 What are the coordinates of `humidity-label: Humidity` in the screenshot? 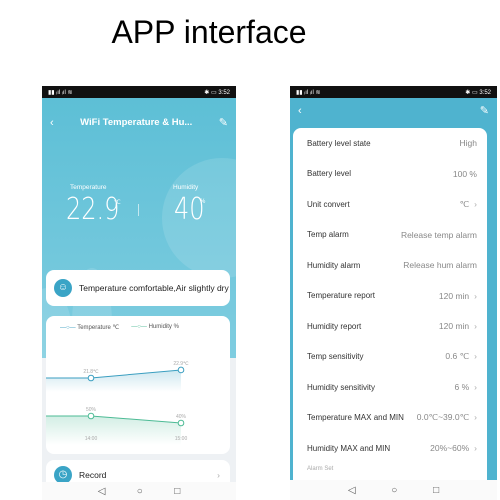 It's located at (186, 187).